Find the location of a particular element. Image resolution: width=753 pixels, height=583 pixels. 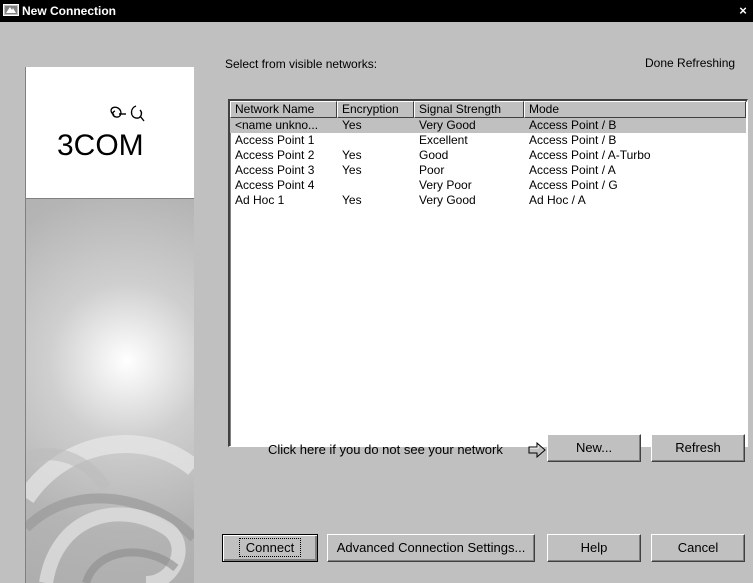

network-name-cell: Access Point 4 is located at coordinates (275, 185).